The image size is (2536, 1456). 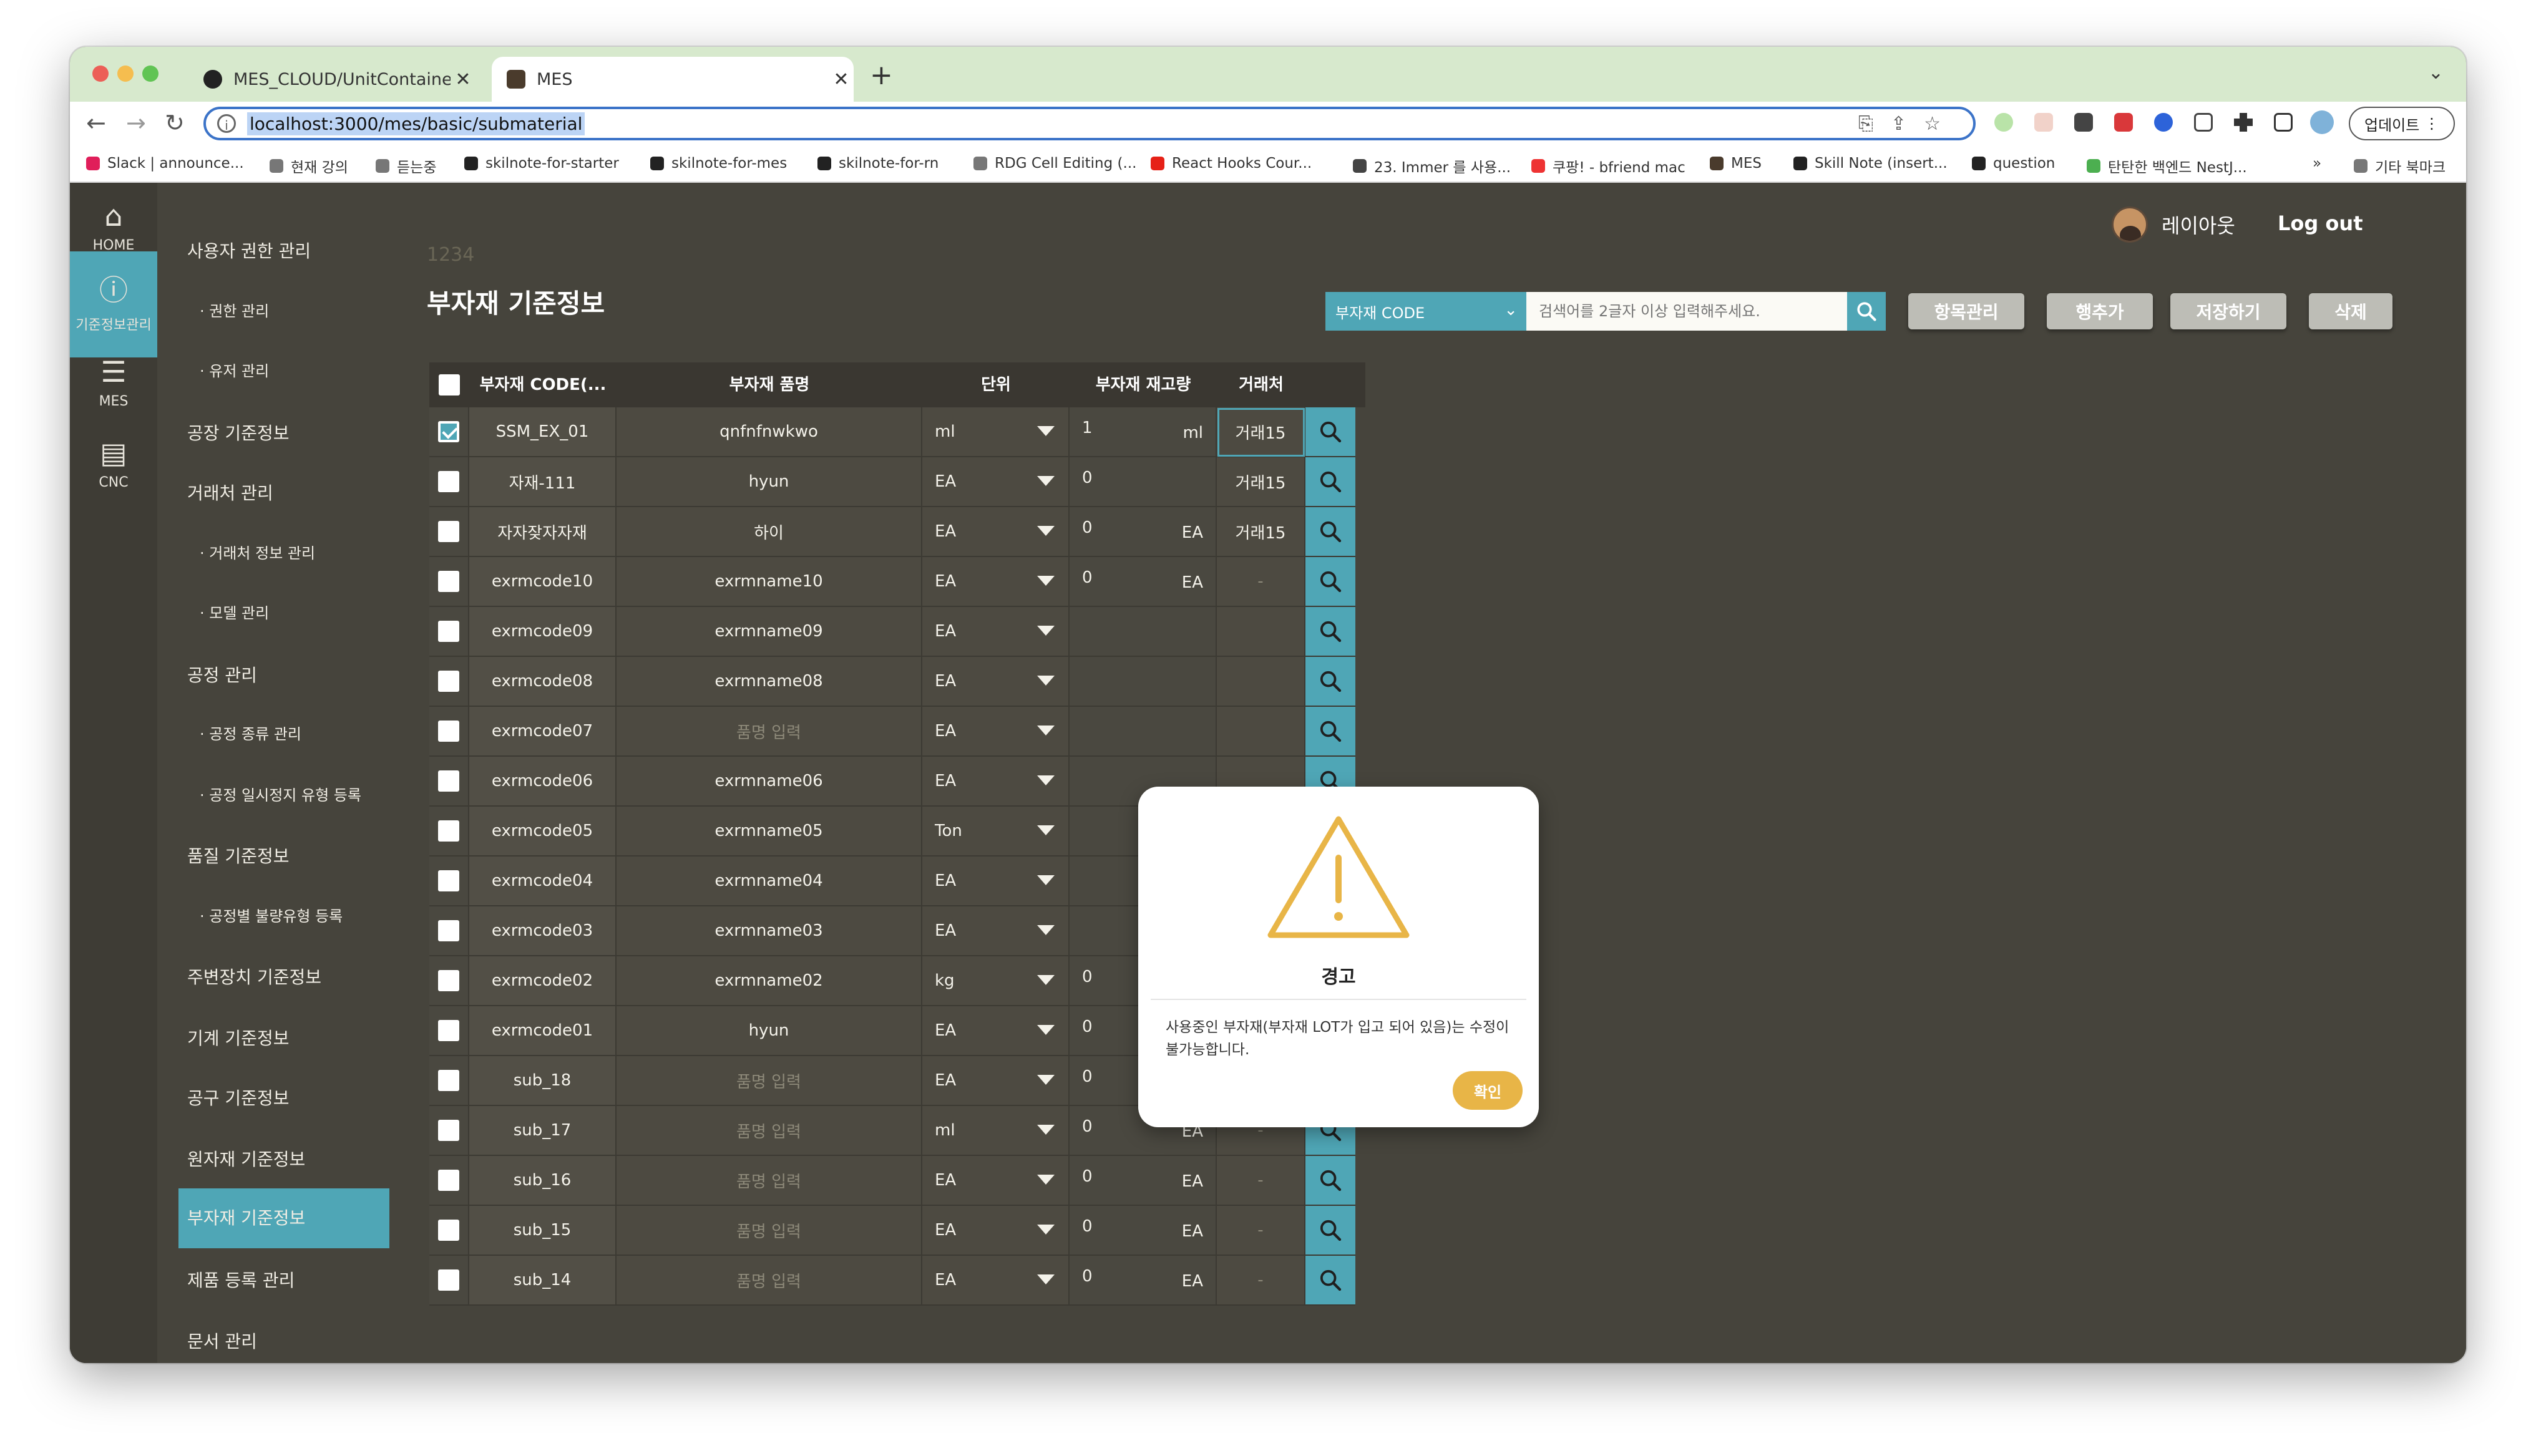 I want to click on name-cell: 하이, so click(x=769, y=532).